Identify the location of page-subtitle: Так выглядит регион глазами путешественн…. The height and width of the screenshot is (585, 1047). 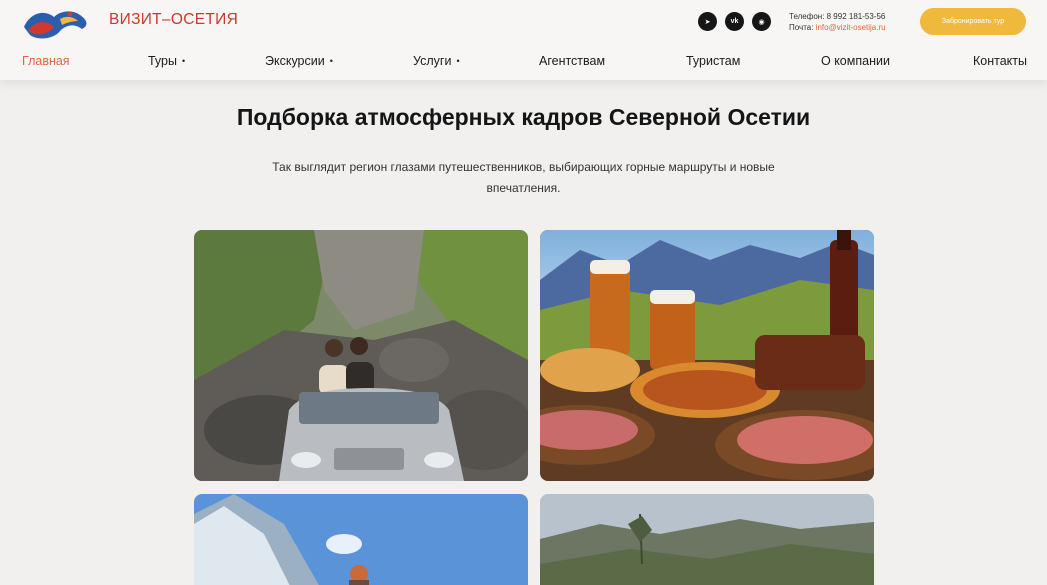
(523, 177).